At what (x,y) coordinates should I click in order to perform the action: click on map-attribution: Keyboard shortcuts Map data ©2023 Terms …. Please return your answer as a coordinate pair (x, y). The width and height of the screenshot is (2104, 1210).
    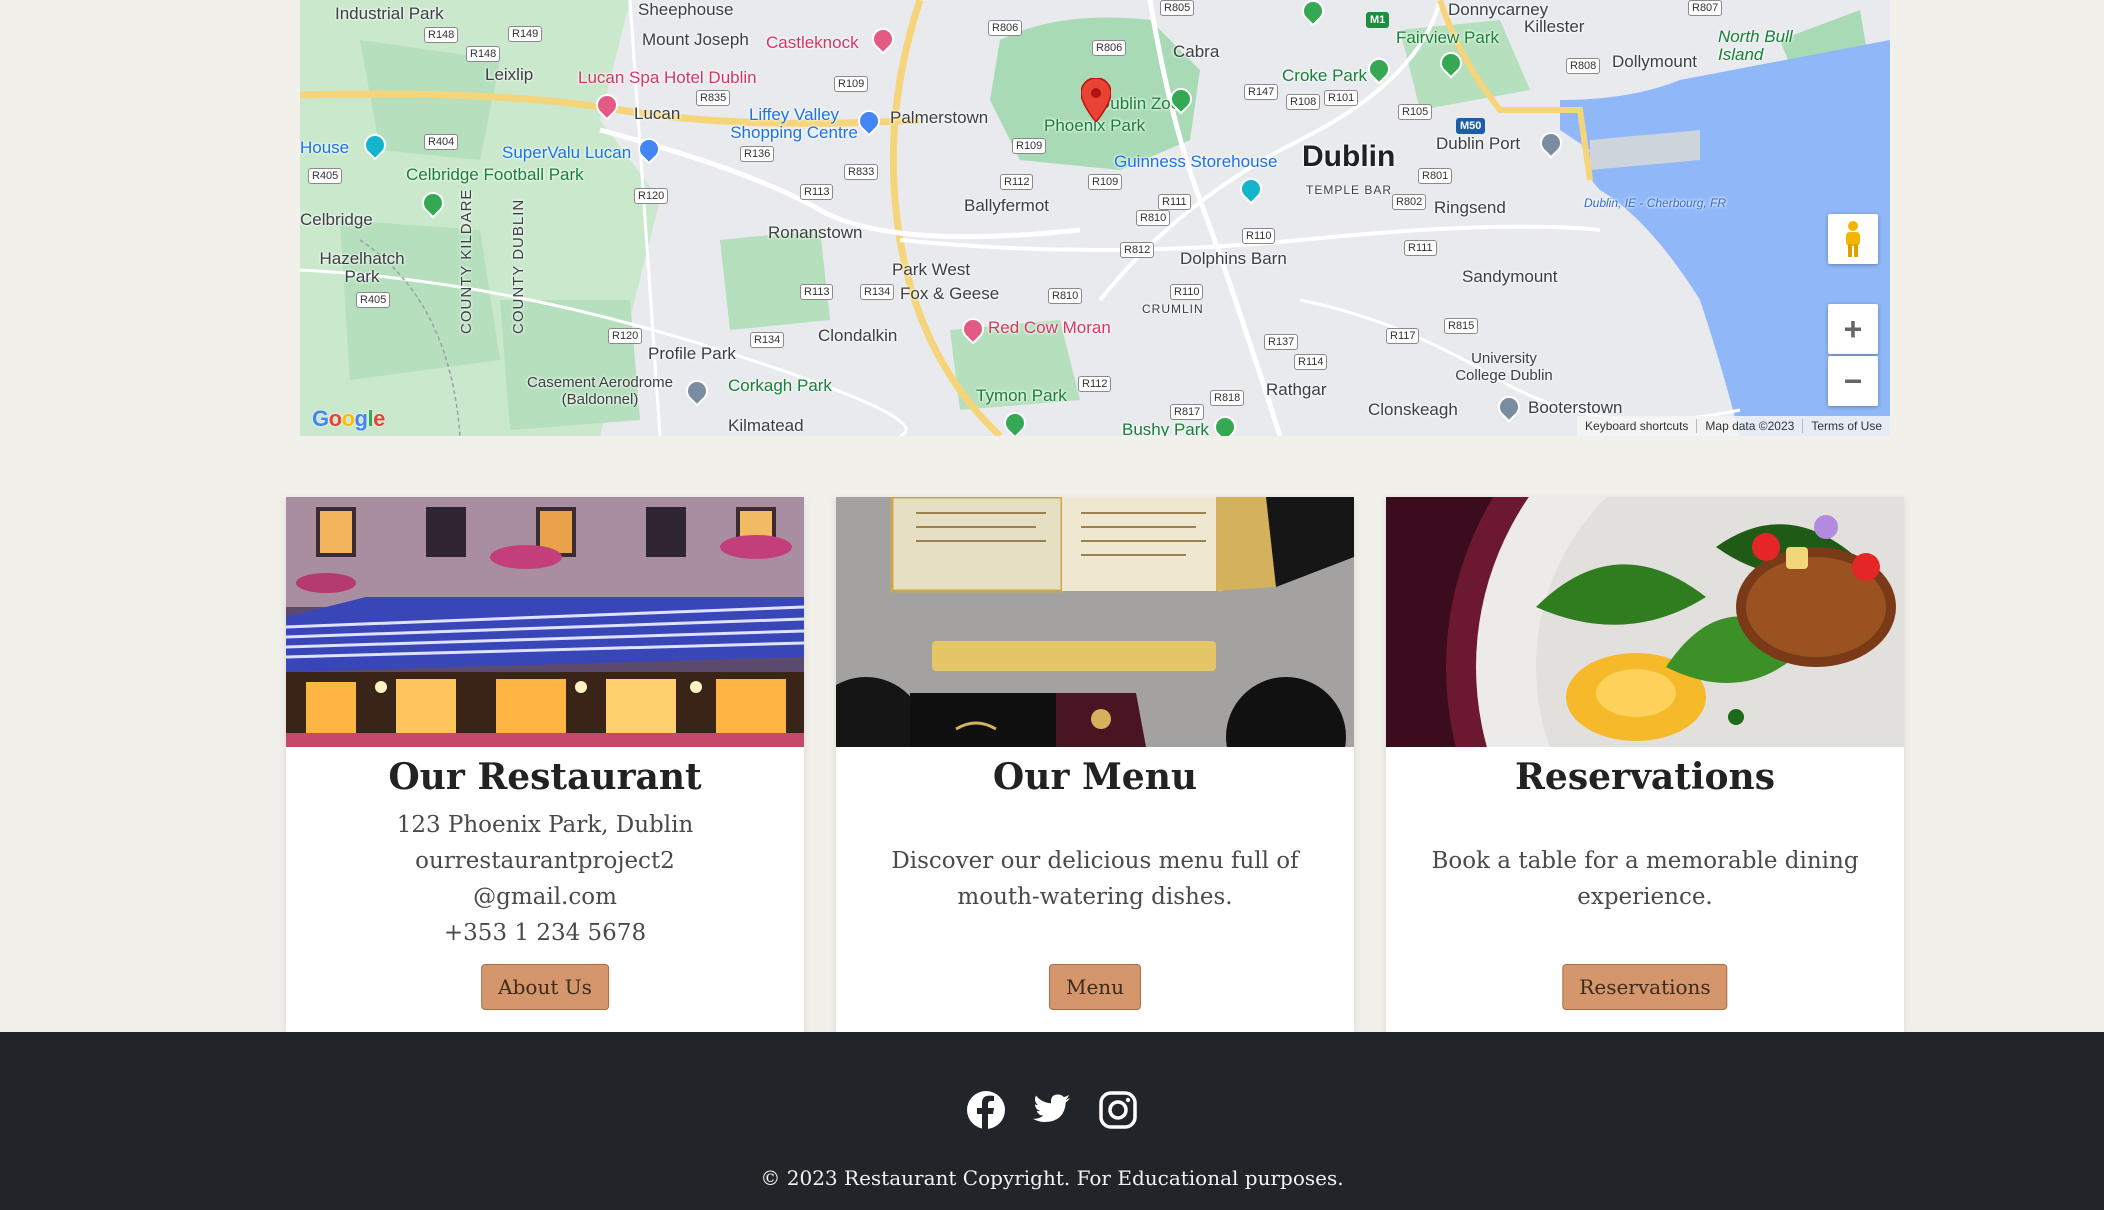
    Looking at the image, I should click on (1733, 426).